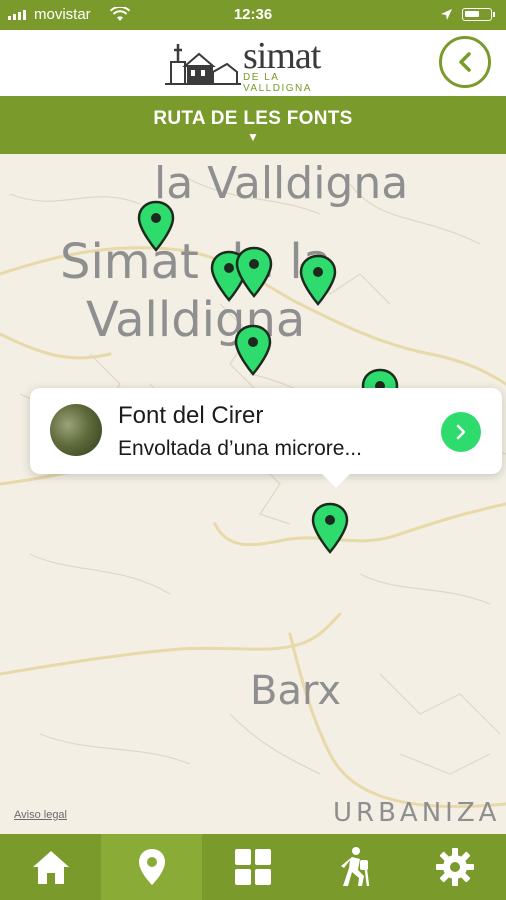 This screenshot has width=506, height=900. What do you see at coordinates (196, 262) in the screenshot?
I see `map-label-simat: Simat de la` at bounding box center [196, 262].